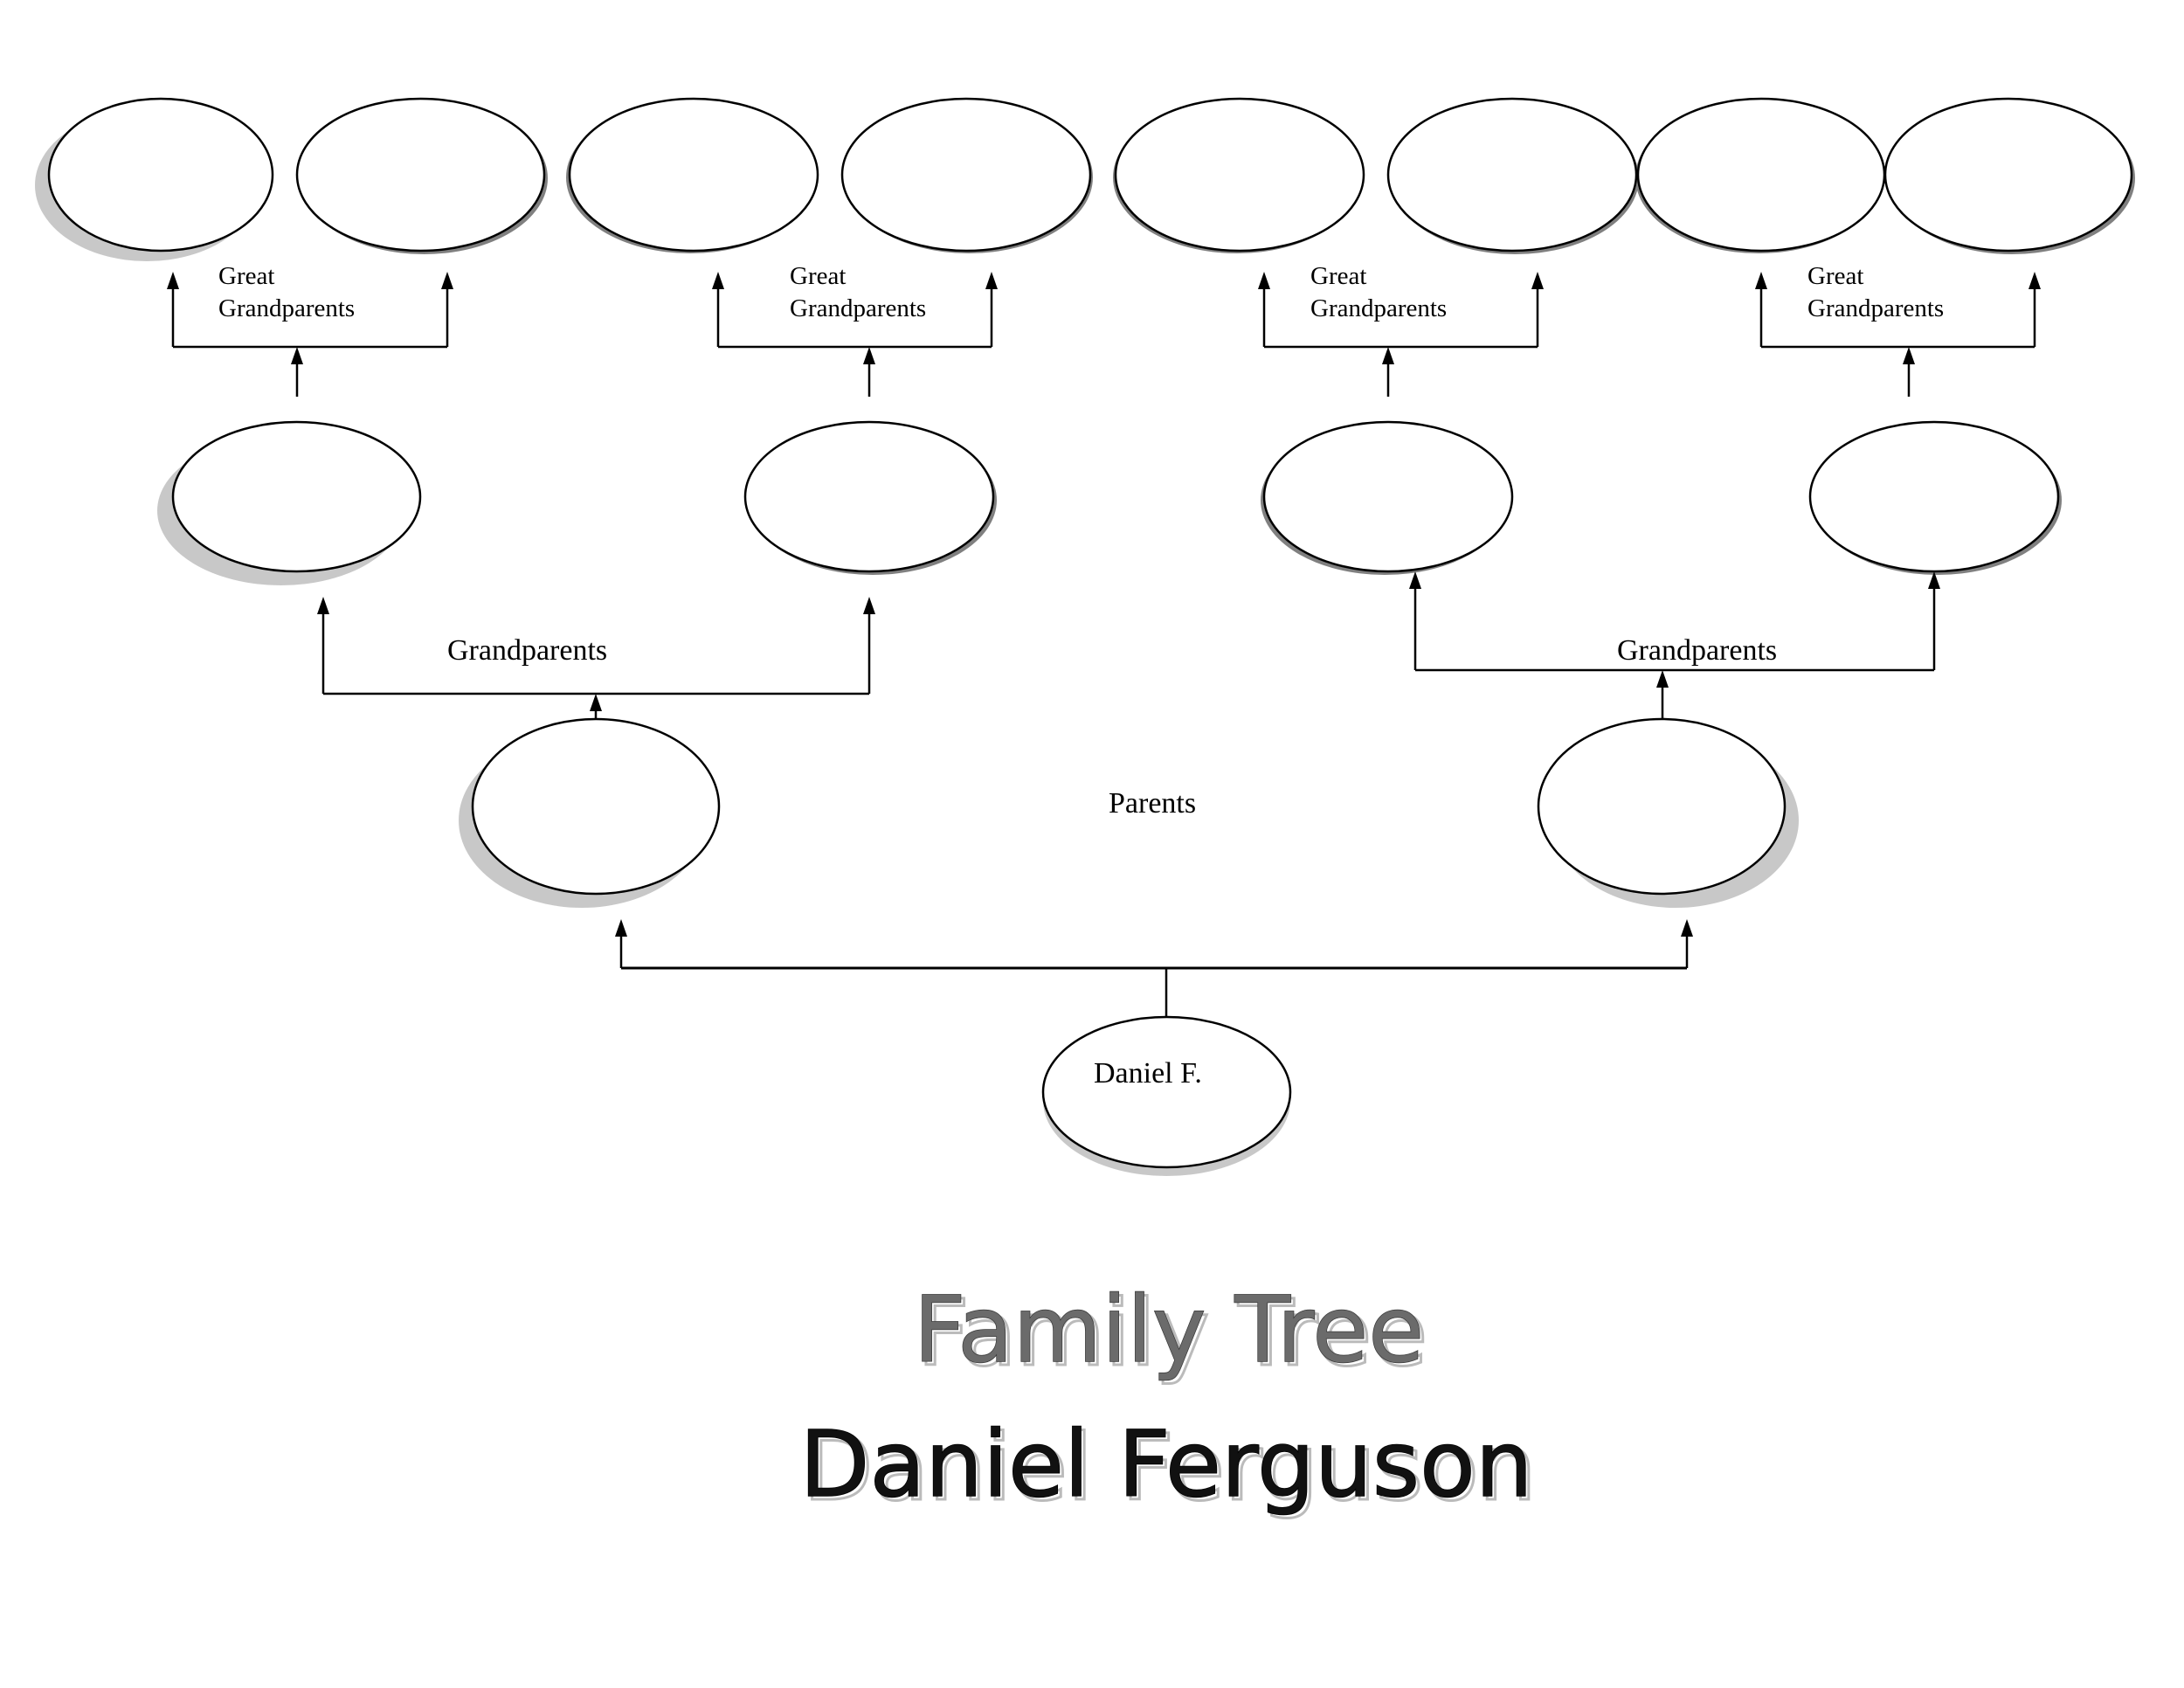  Describe the element at coordinates (2034, 280) in the screenshot. I see `gg-bracket-4-arrow-right-head` at that location.